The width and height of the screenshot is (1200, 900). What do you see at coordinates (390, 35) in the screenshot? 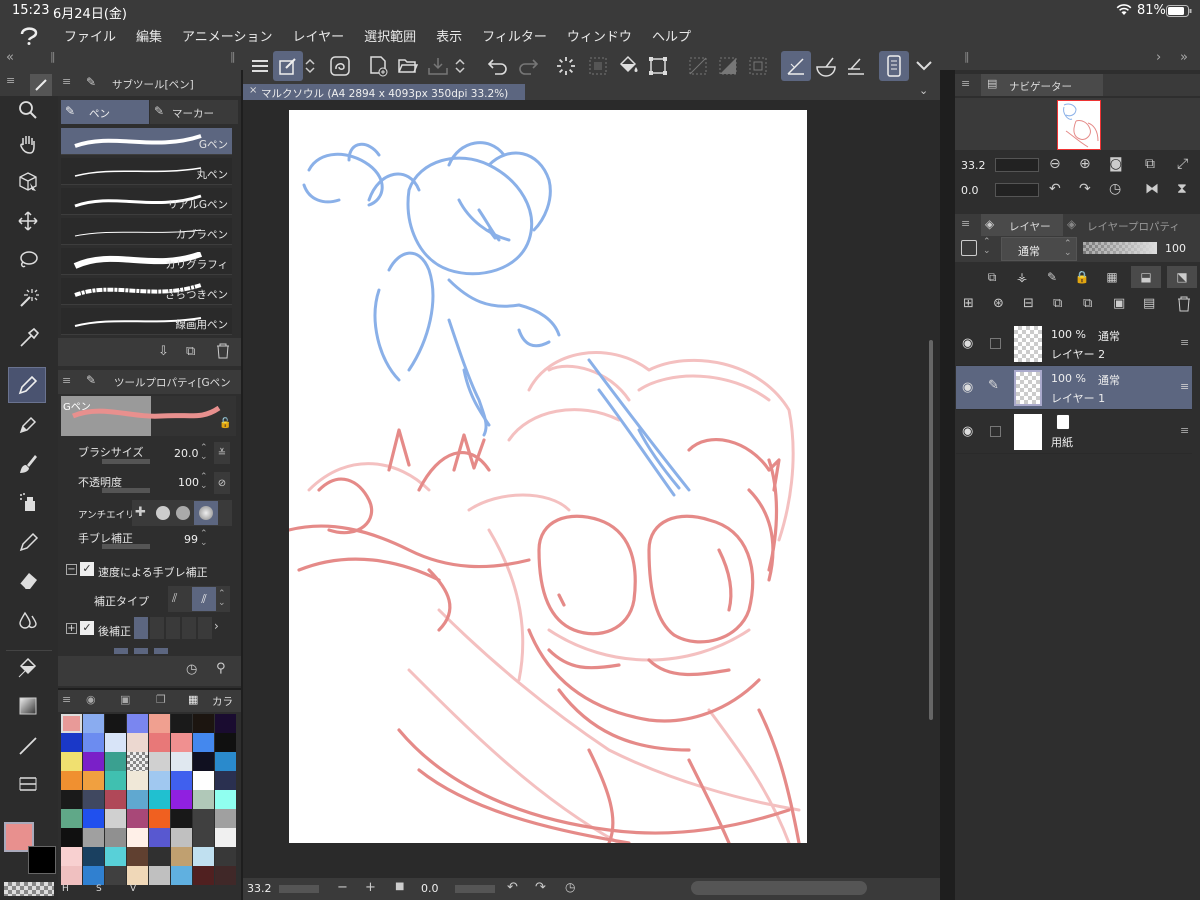
I see `menu-selection: 選択範囲` at bounding box center [390, 35].